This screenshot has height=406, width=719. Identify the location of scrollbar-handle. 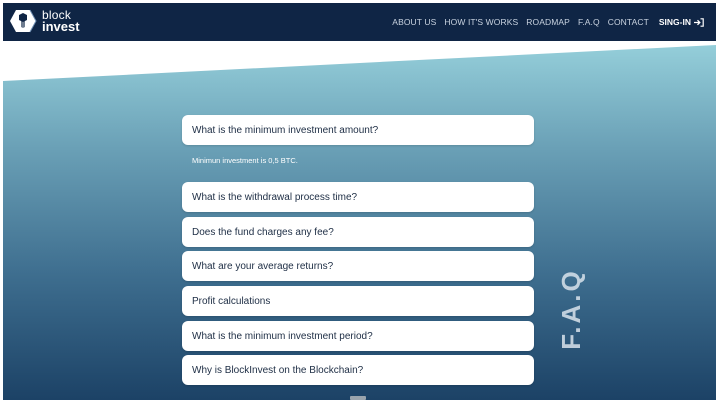
(358, 398).